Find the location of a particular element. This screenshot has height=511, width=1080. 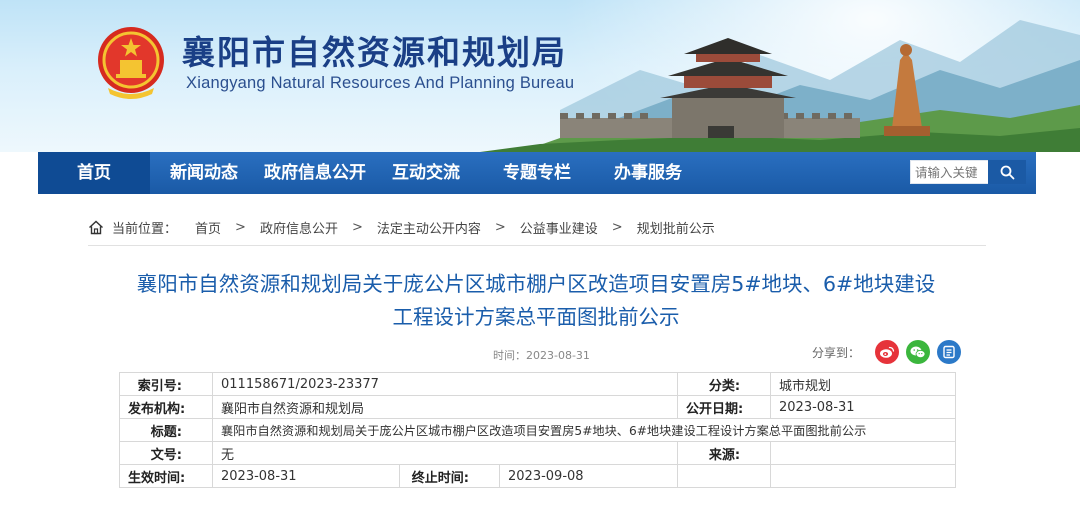

share-wechat-button is located at coordinates (918, 352).